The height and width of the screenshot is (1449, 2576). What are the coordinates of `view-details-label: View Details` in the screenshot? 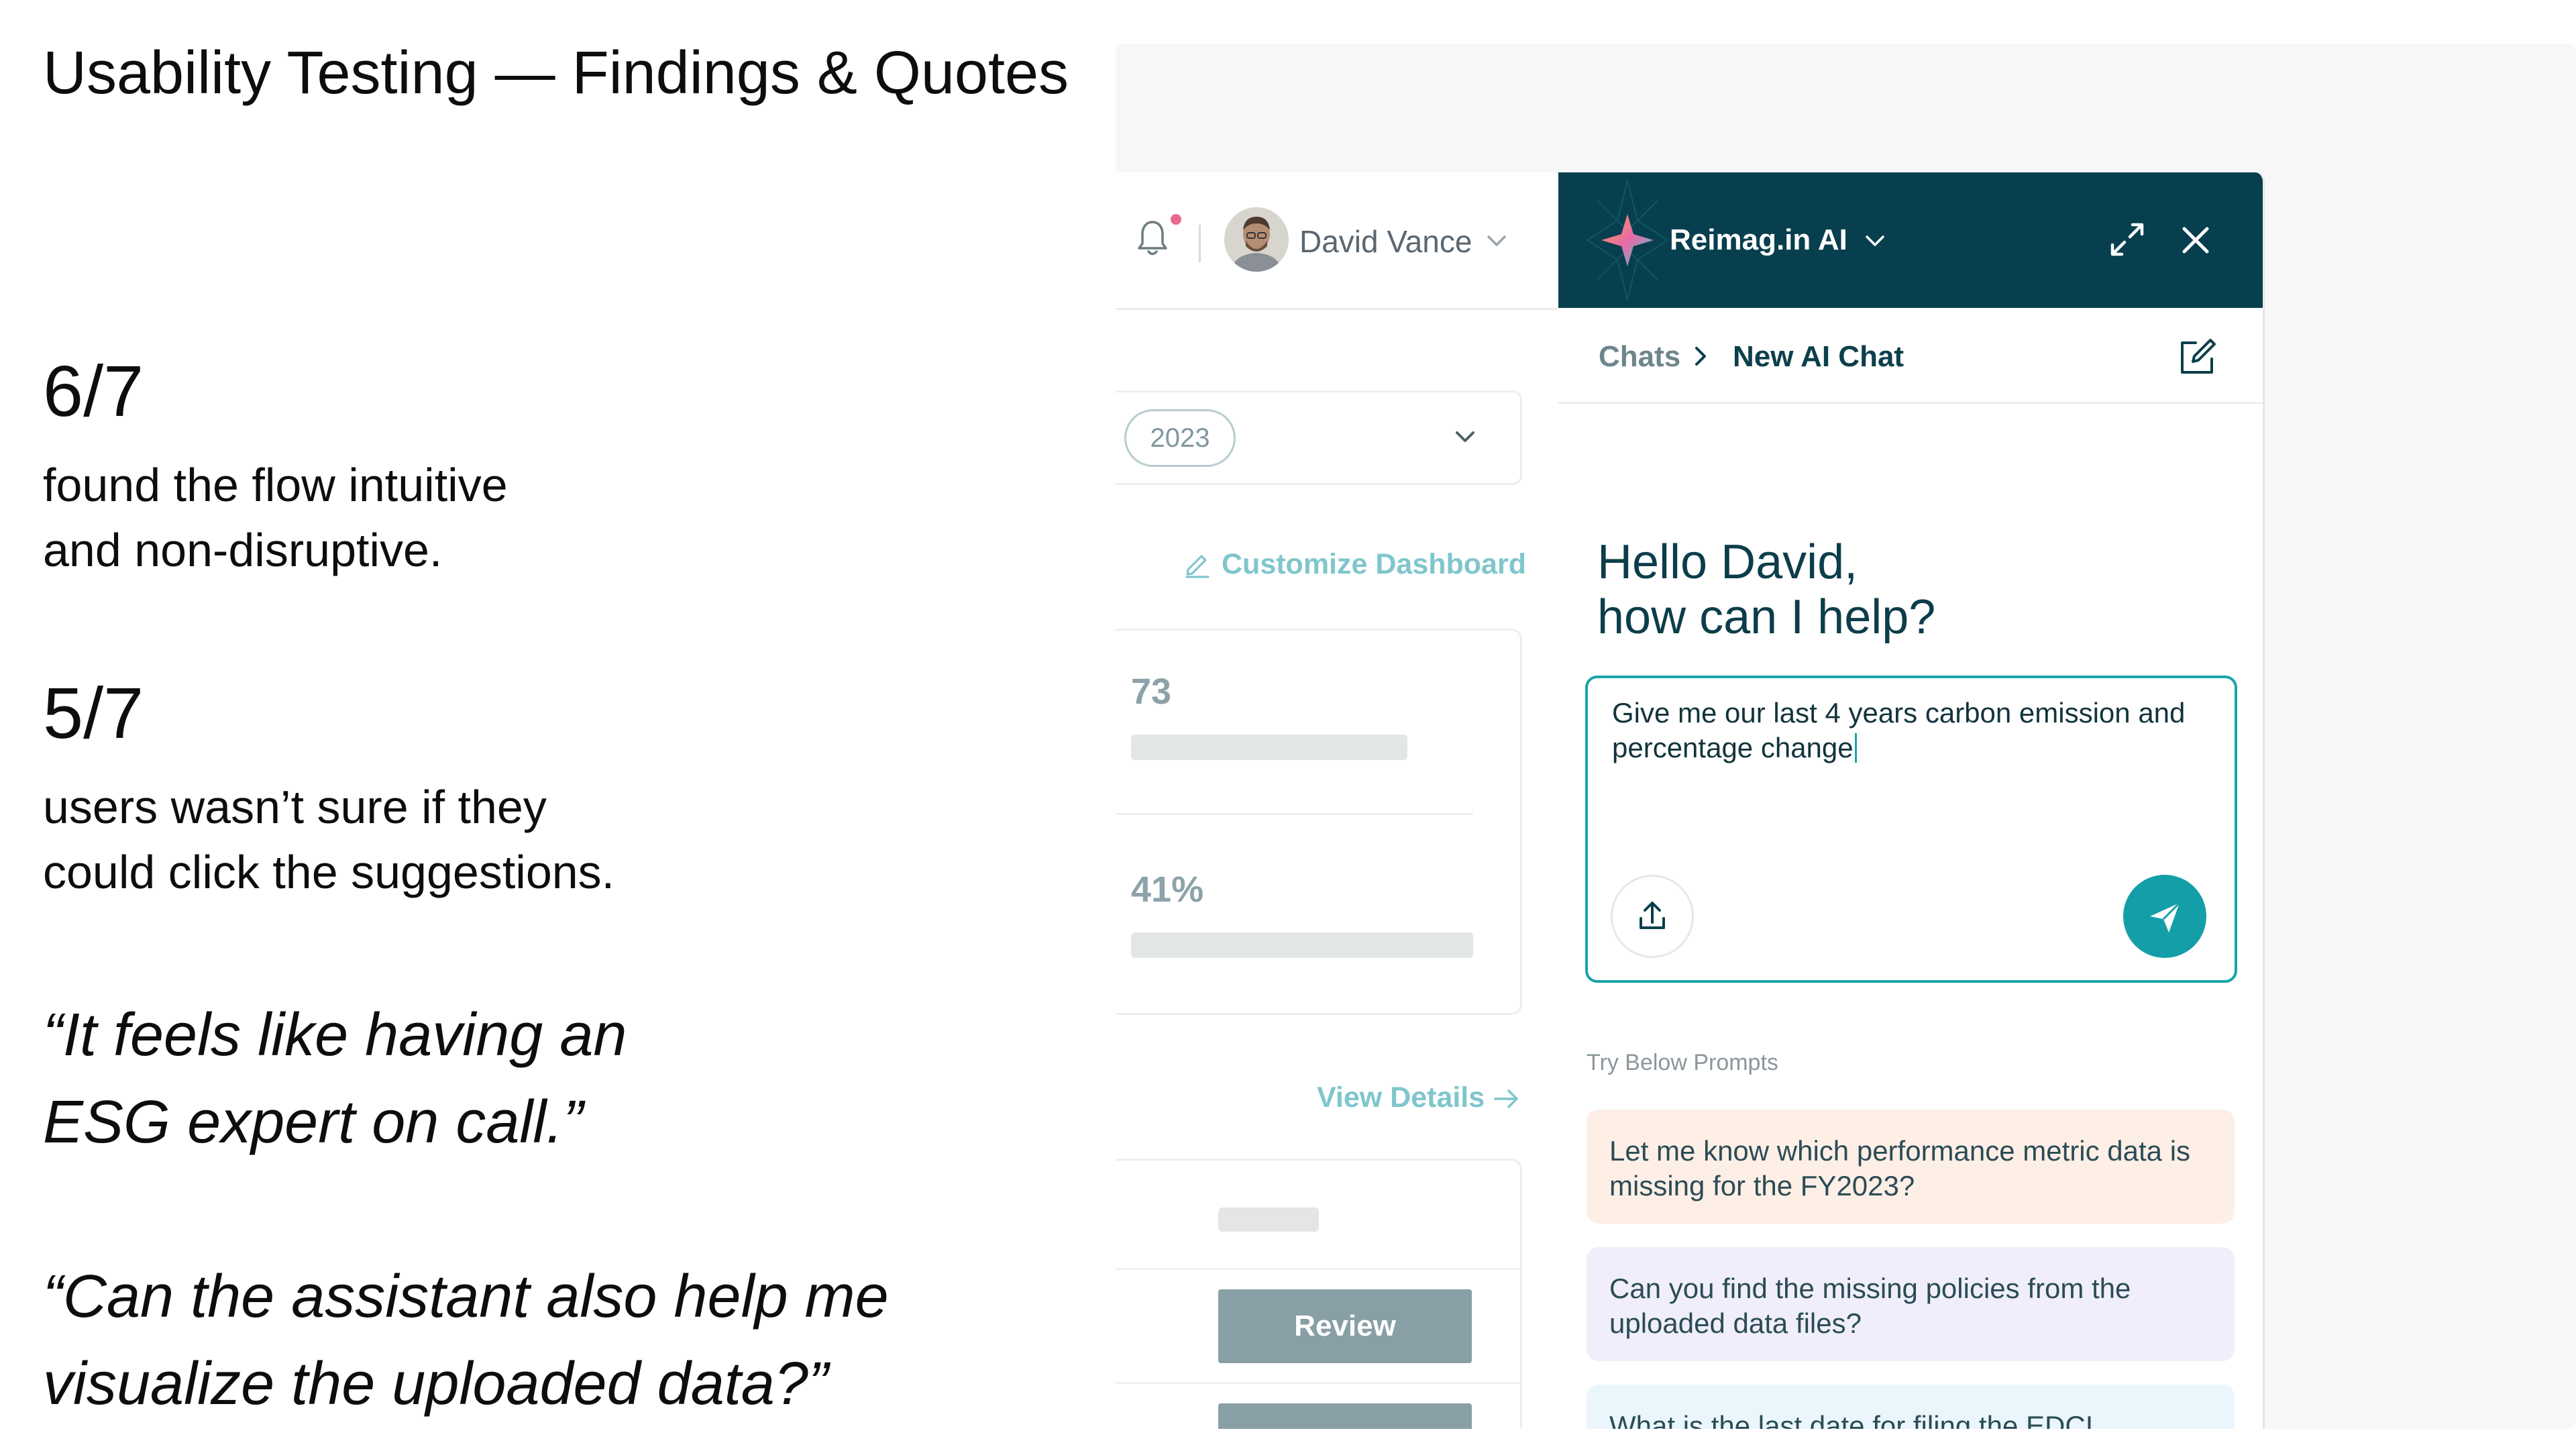 It's located at (1401, 1097).